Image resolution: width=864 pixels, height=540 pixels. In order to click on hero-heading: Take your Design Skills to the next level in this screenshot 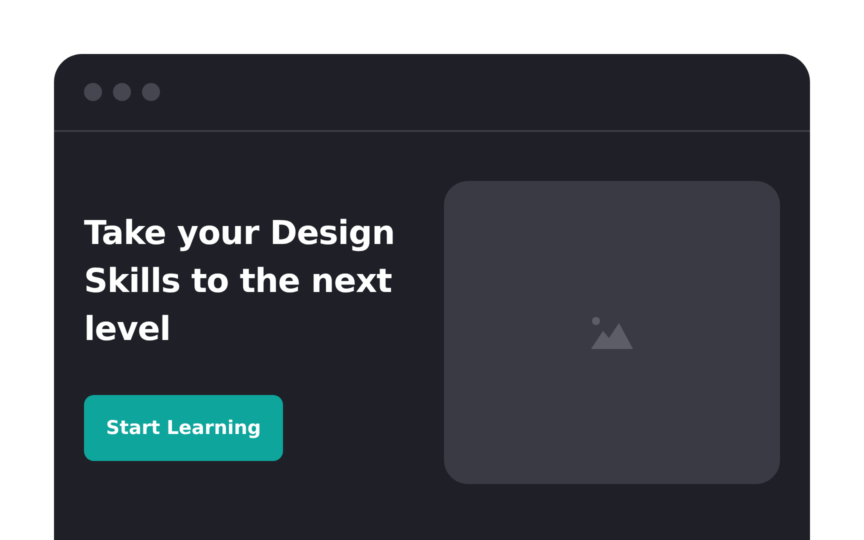, I will do `click(239, 281)`.